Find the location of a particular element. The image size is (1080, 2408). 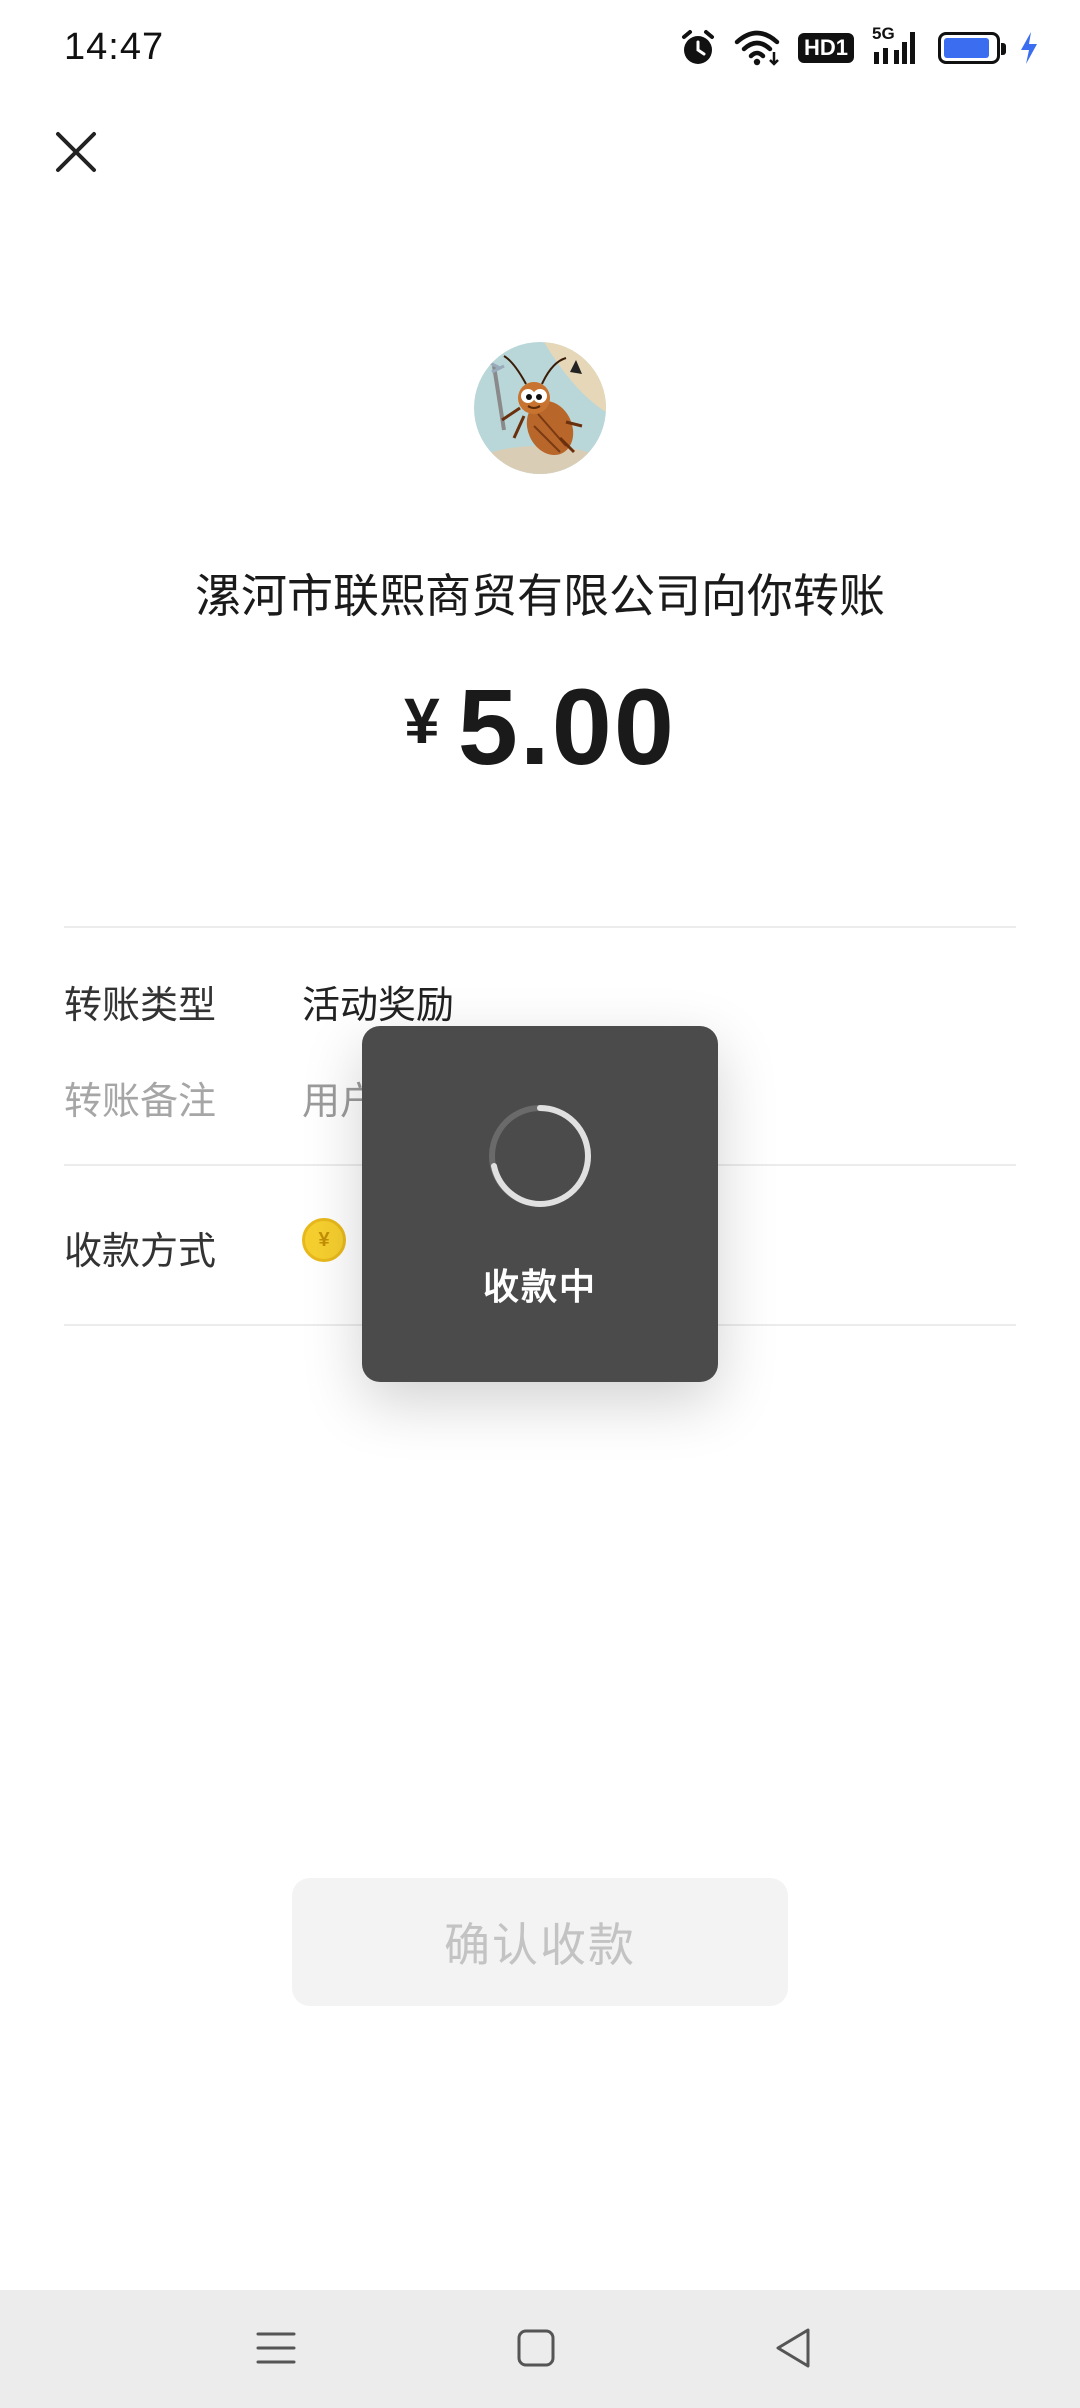

currency-symbol: ¥ is located at coordinates (422, 721).